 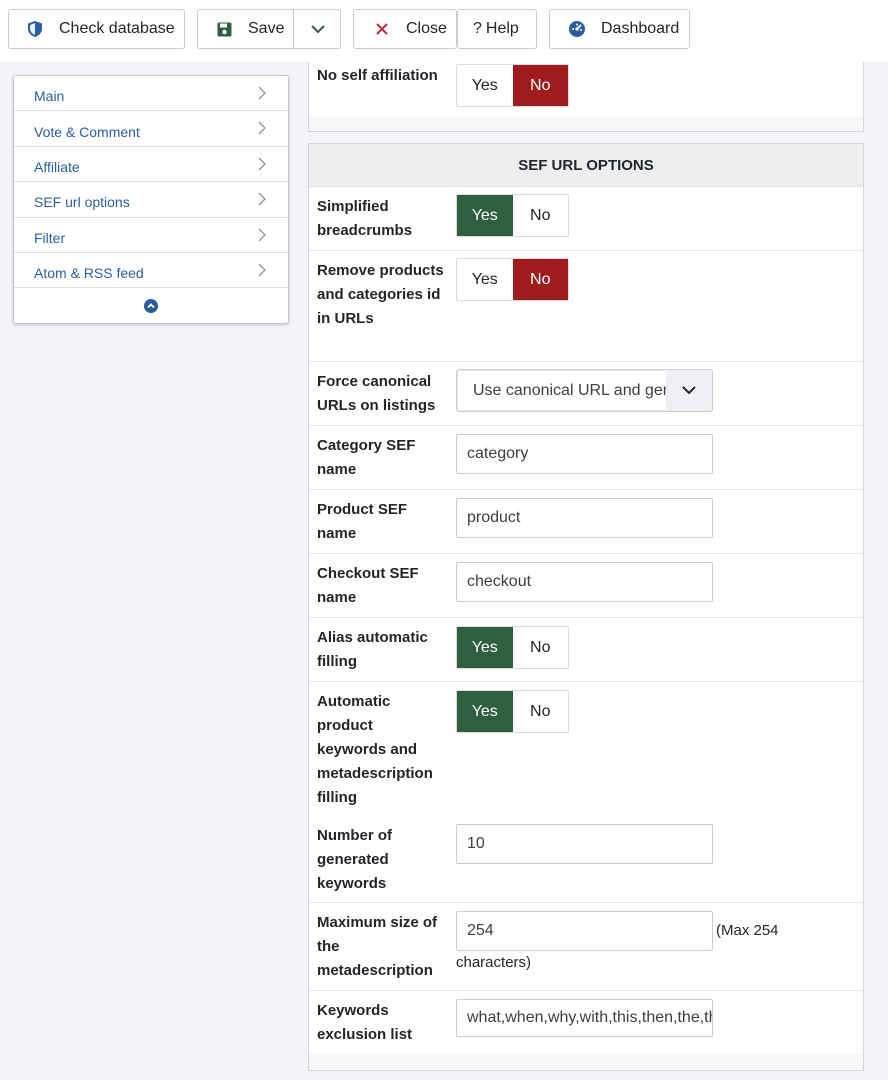 I want to click on sidebar-item-label: SEF url options, so click(x=82, y=202).